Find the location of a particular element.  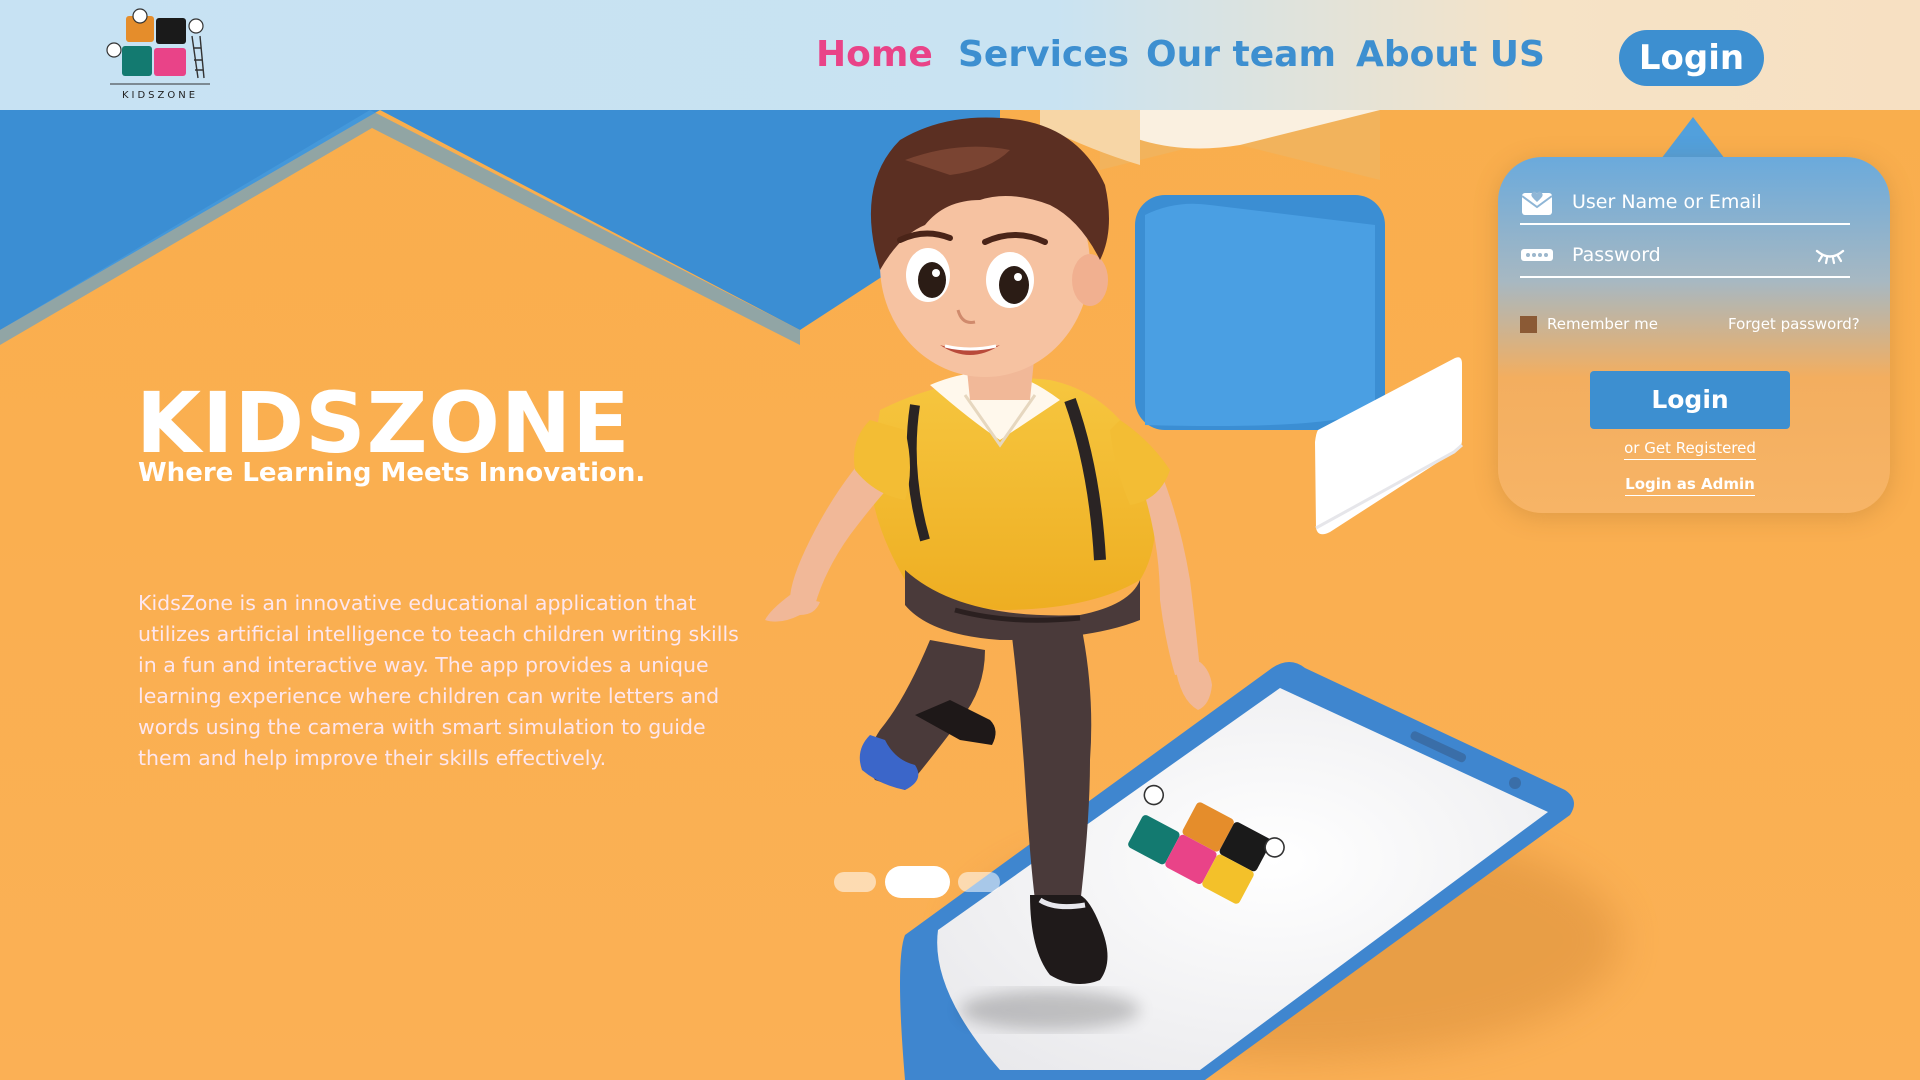

slider-dot-2-active is located at coordinates (917, 882).